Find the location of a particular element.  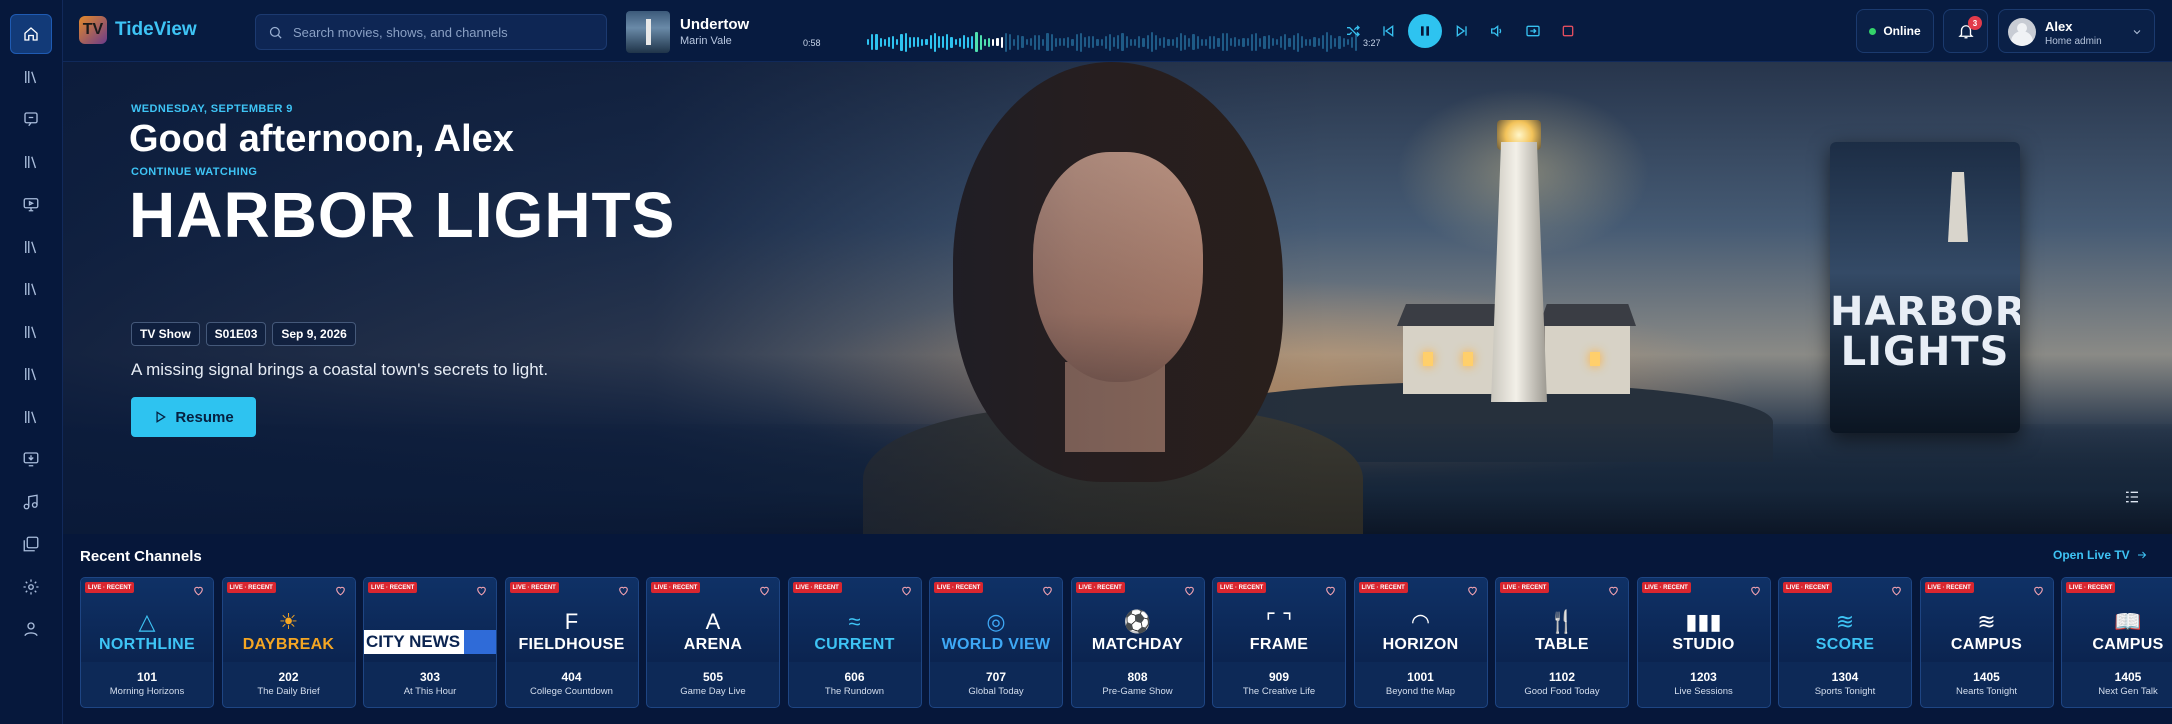

channel-show: Global Today is located at coordinates (996, 691).